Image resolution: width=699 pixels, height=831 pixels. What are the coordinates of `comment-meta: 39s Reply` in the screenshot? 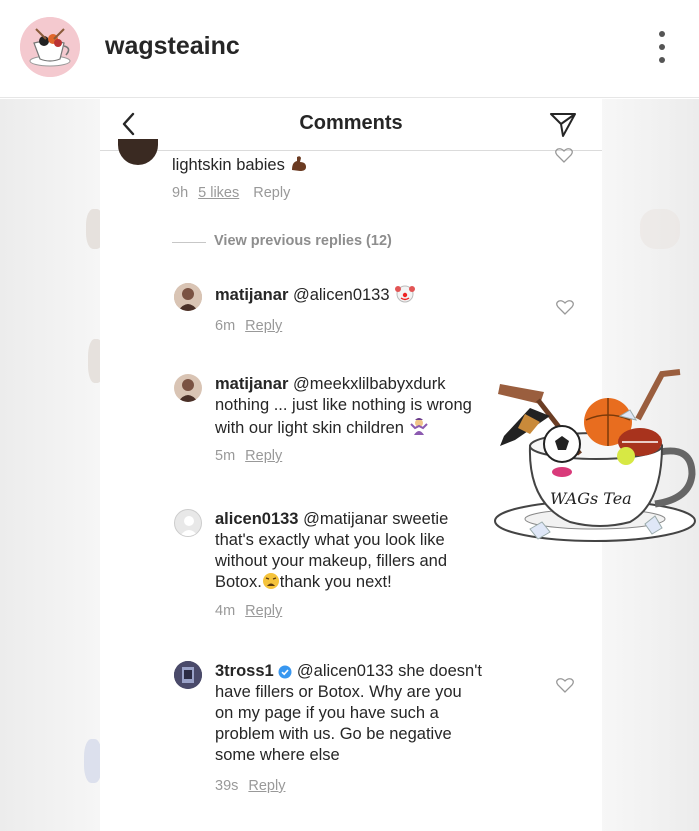 It's located at (250, 786).